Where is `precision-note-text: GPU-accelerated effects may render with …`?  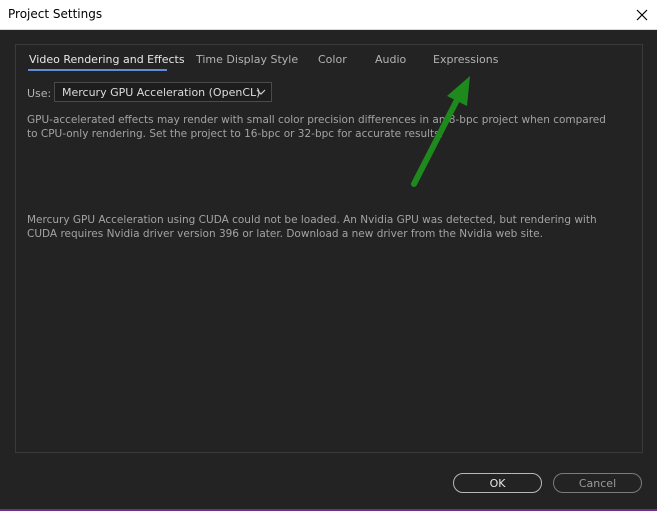
precision-note-text: GPU-accelerated effects may render with … is located at coordinates (316, 127).